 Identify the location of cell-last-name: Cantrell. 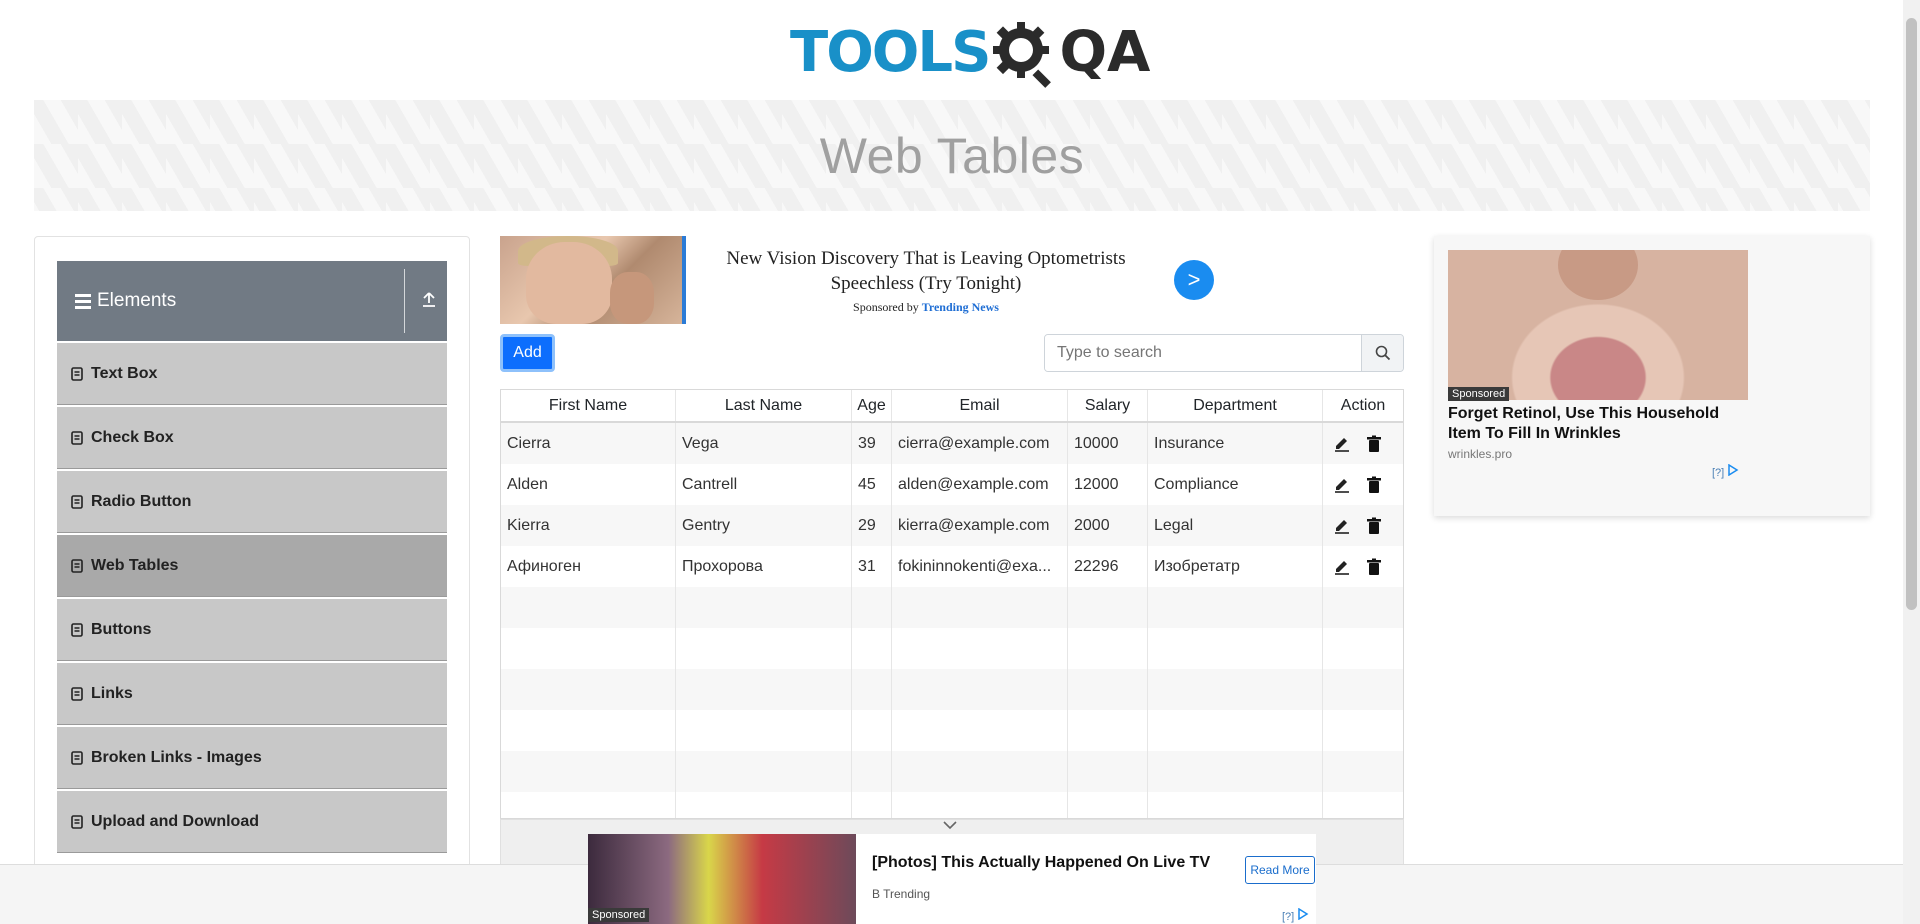
(764, 484).